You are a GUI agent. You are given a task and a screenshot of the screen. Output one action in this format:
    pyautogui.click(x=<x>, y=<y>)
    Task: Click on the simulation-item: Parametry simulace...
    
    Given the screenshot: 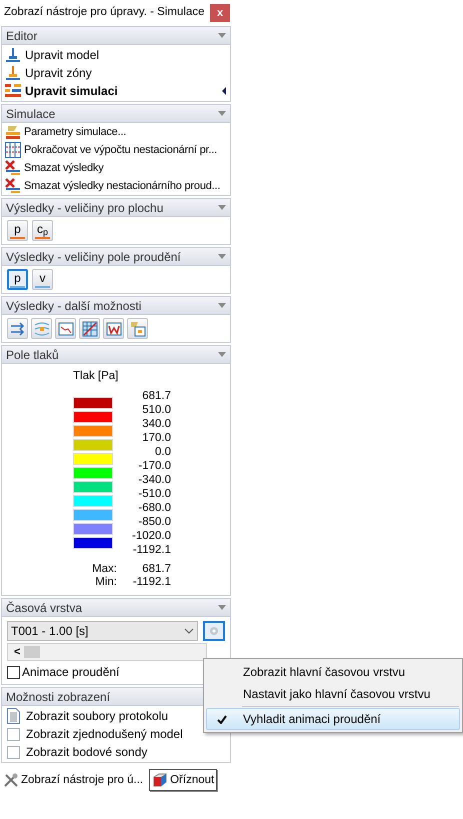 What is the action you would take?
    pyautogui.click(x=116, y=132)
    